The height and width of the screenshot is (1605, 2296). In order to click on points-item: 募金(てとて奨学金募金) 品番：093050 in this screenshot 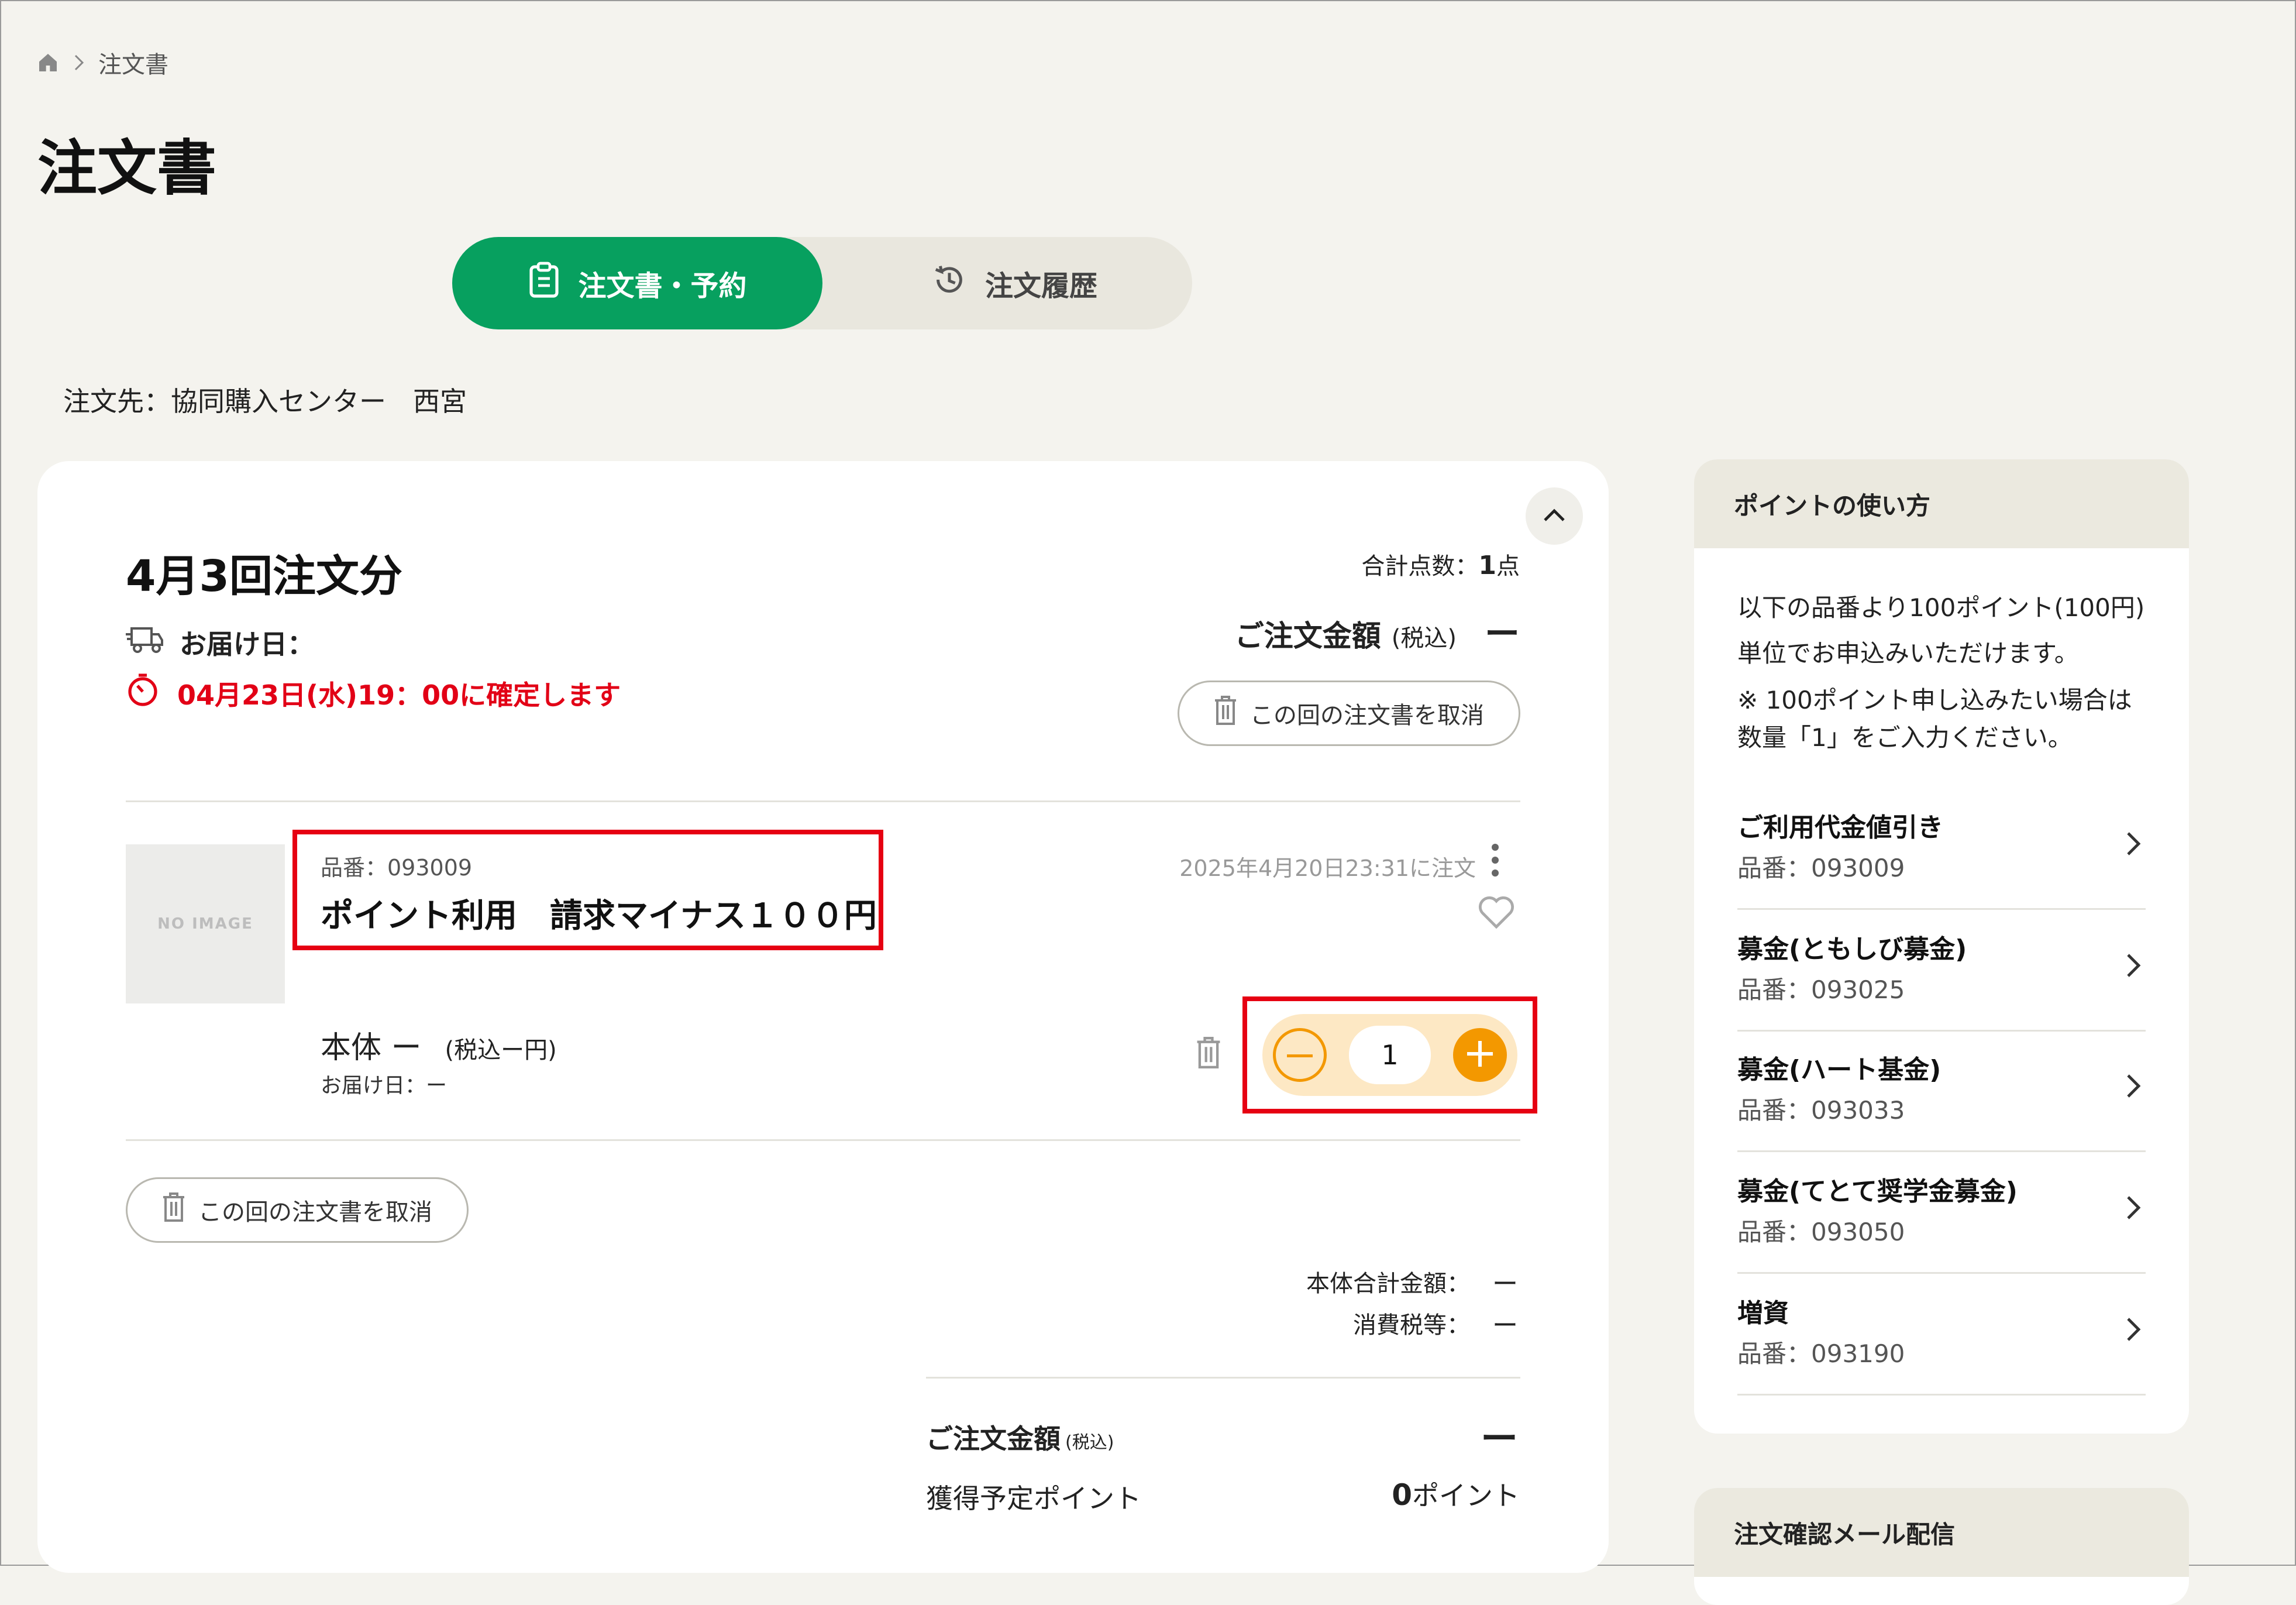, I will do `click(1941, 1214)`.